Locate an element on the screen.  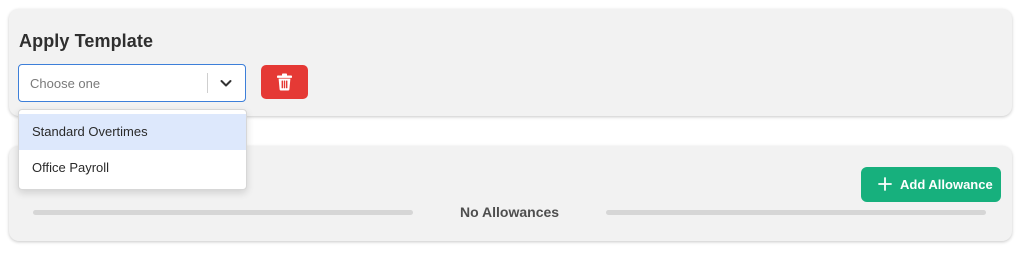
empty-divider-right is located at coordinates (796, 212).